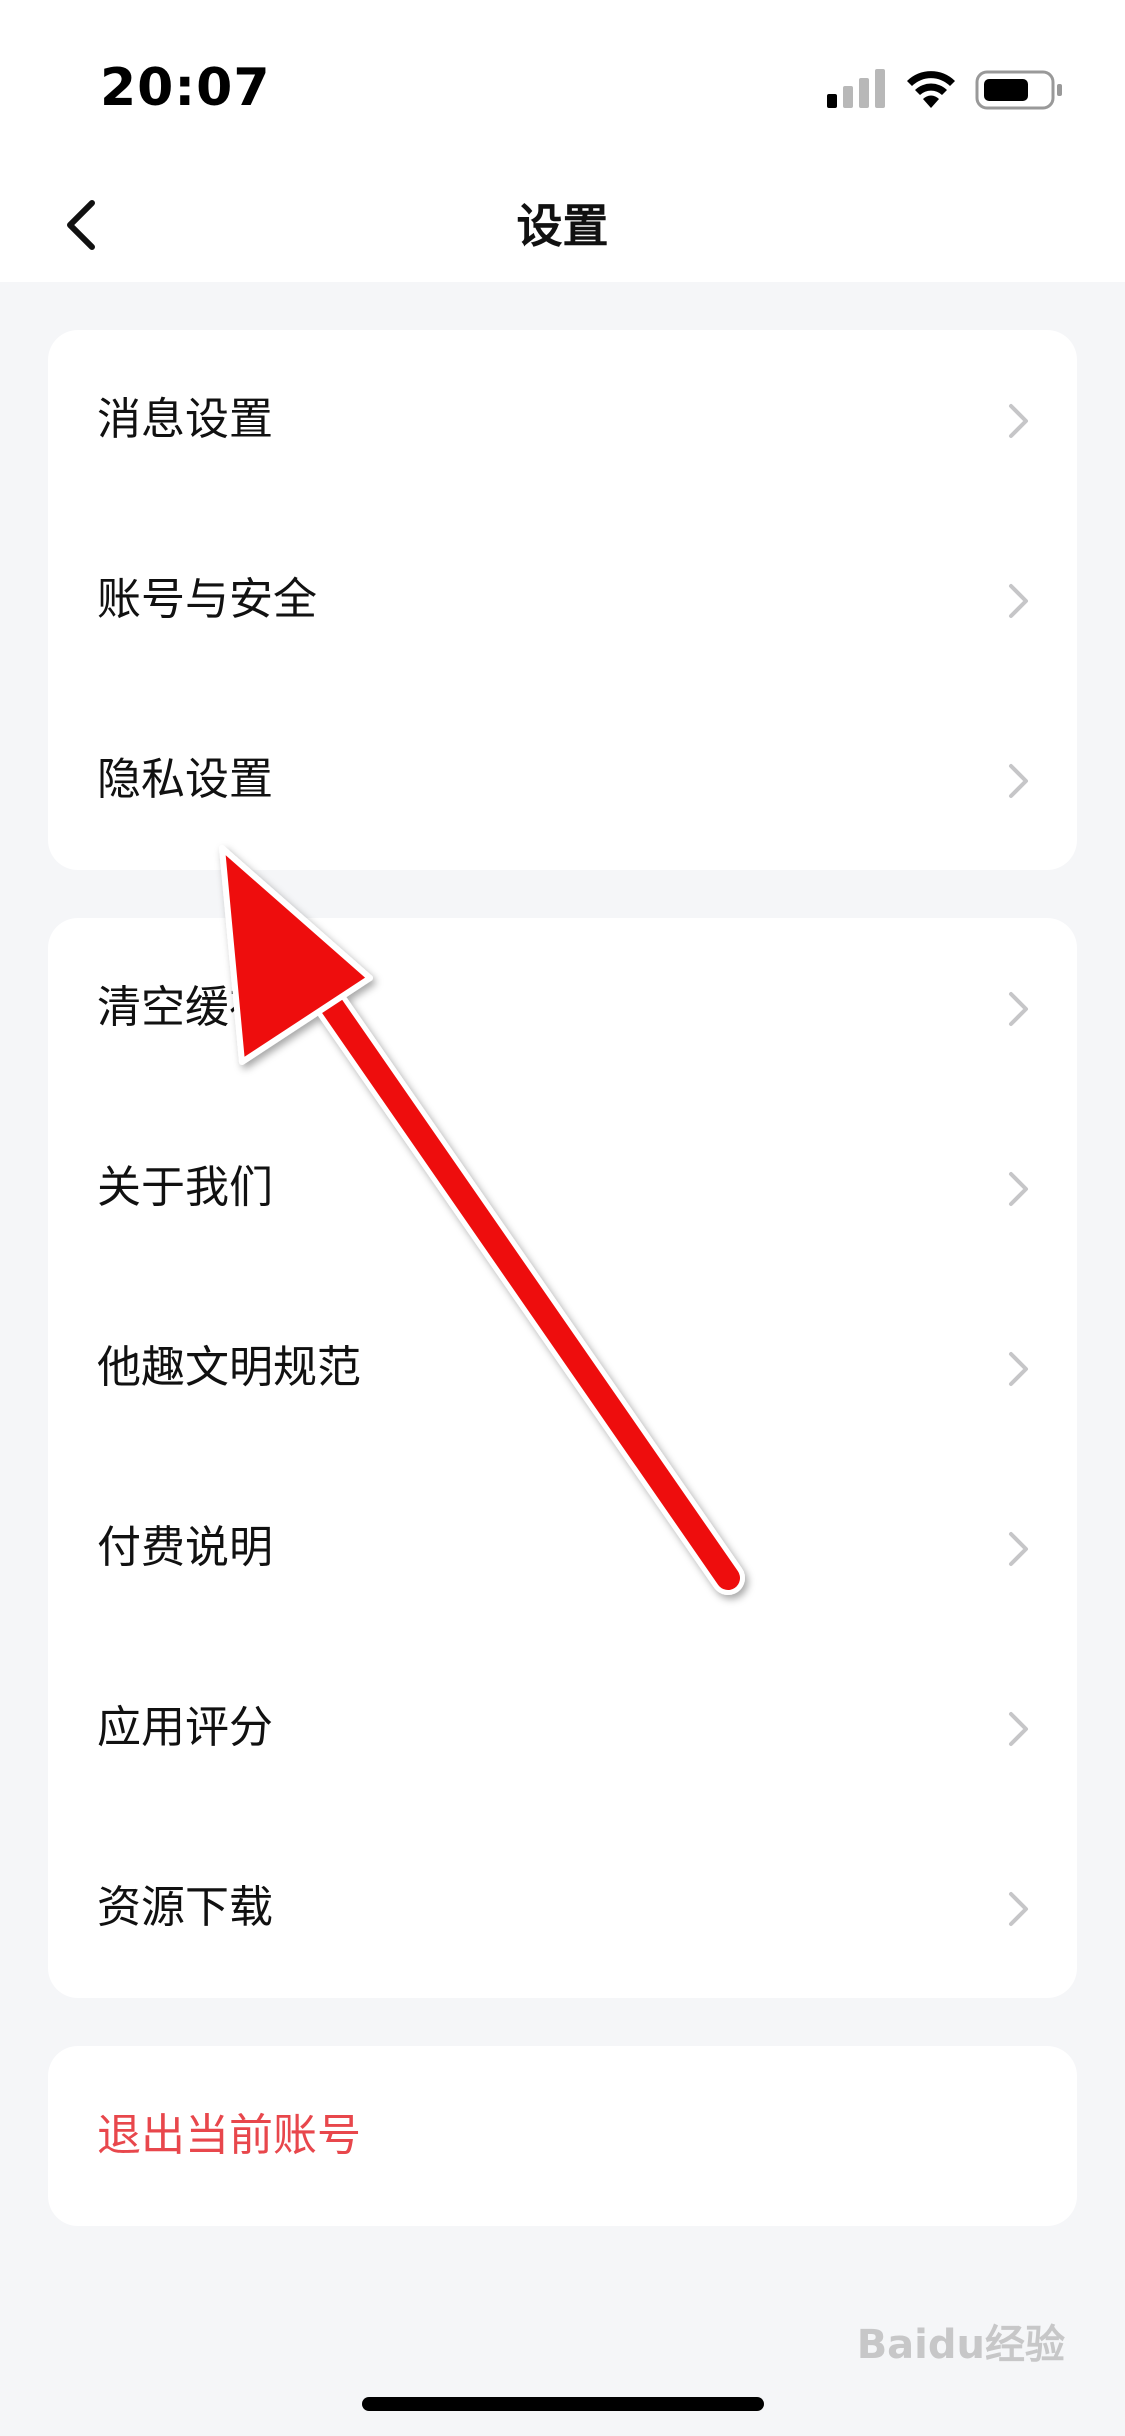  Describe the element at coordinates (562, 1188) in the screenshot. I see `settings-item-about-us: 关于我们` at that location.